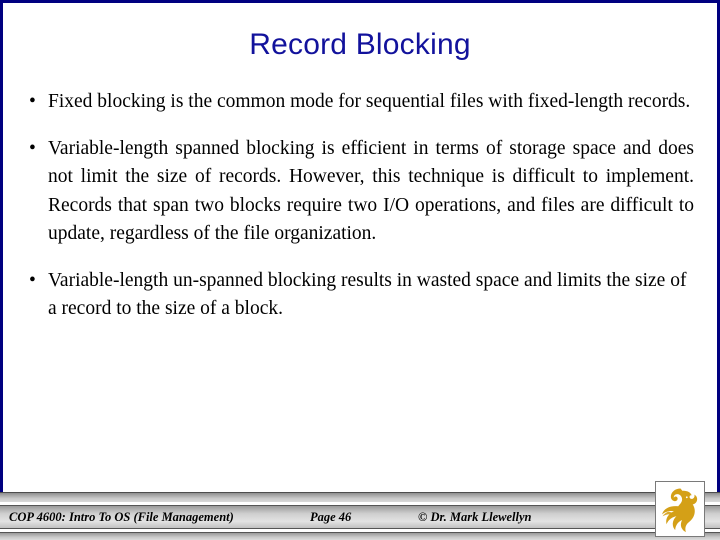  What do you see at coordinates (331, 517) in the screenshot?
I see `footer-page-number: Page 46` at bounding box center [331, 517].